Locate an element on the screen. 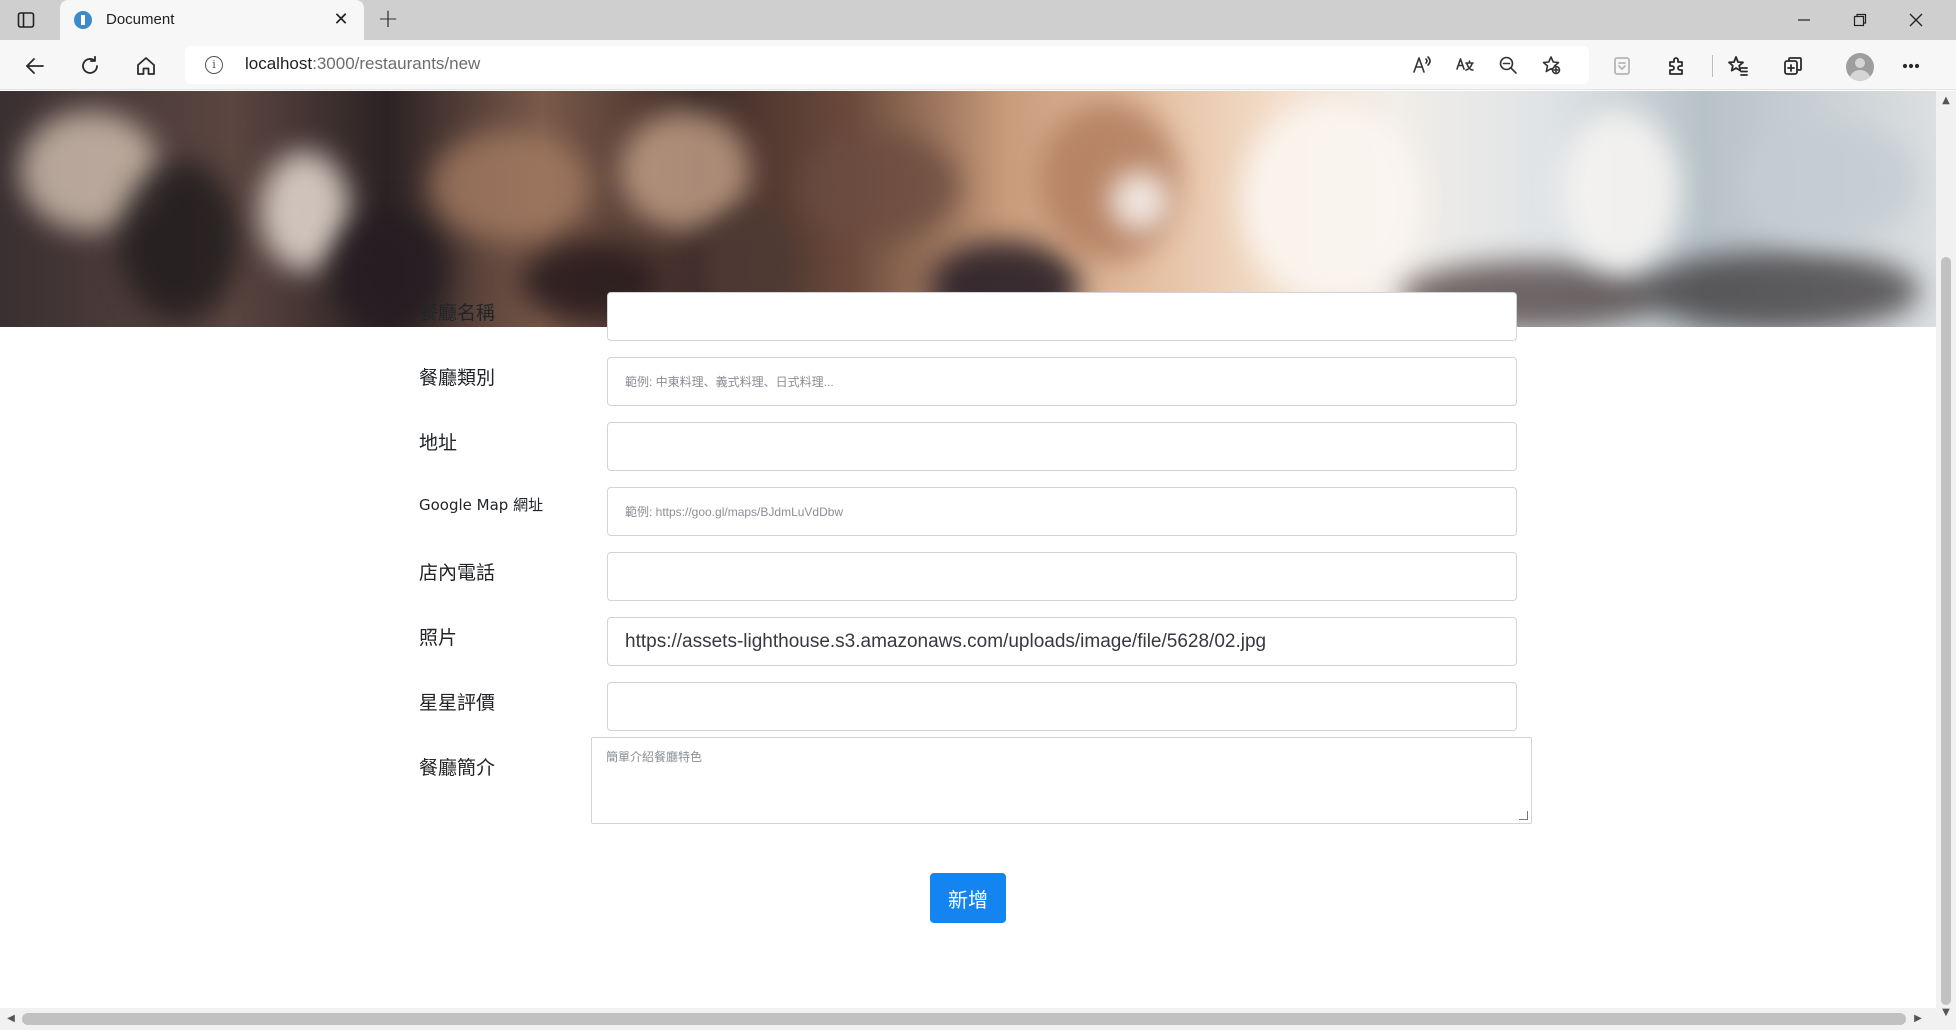 The height and width of the screenshot is (1030, 1956). category-label: 餐廳類別 is located at coordinates (457, 378).